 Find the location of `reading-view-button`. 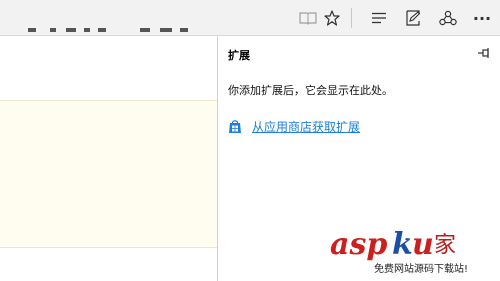

reading-view-button is located at coordinates (308, 18).